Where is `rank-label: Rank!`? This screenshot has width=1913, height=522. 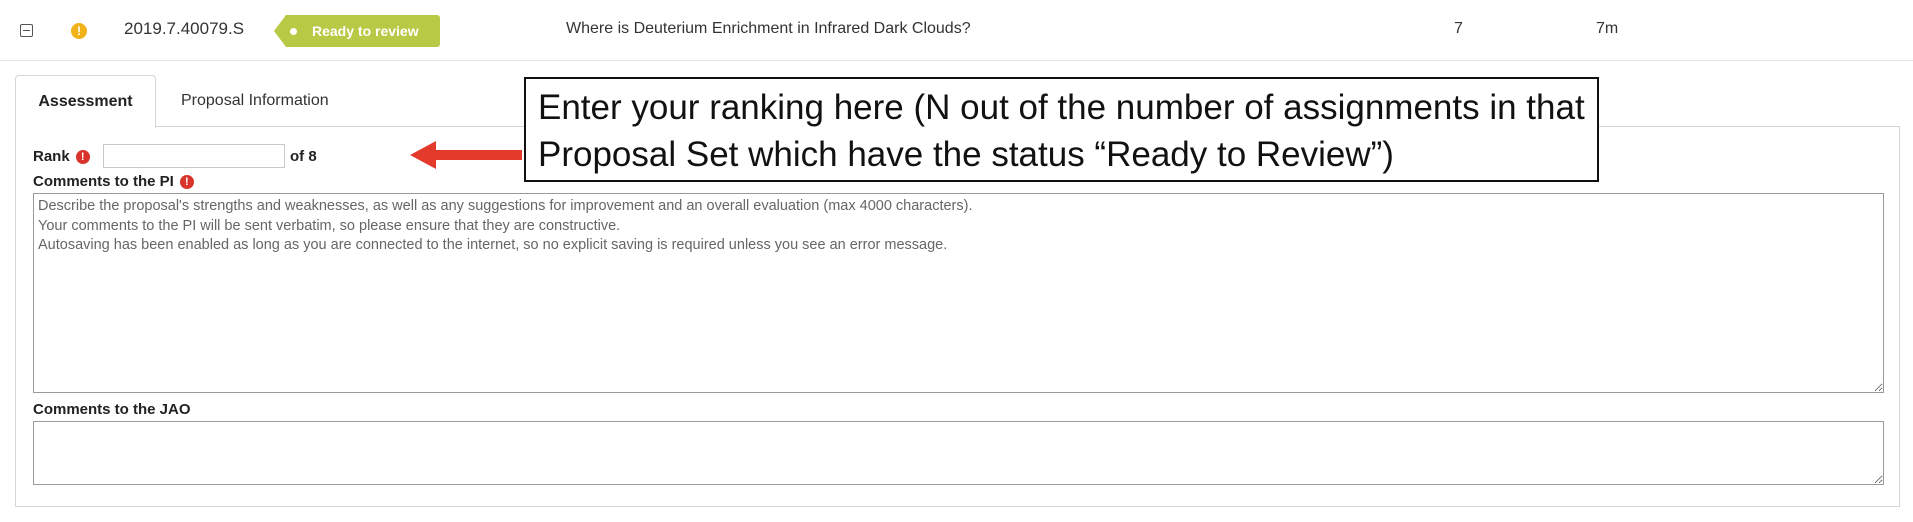
rank-label: Rank! is located at coordinates (61, 156).